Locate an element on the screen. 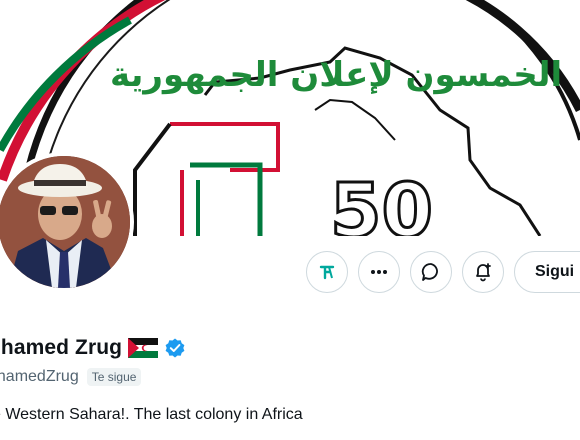 This screenshot has height=440, width=580. notification-bell-icon is located at coordinates (483, 272).